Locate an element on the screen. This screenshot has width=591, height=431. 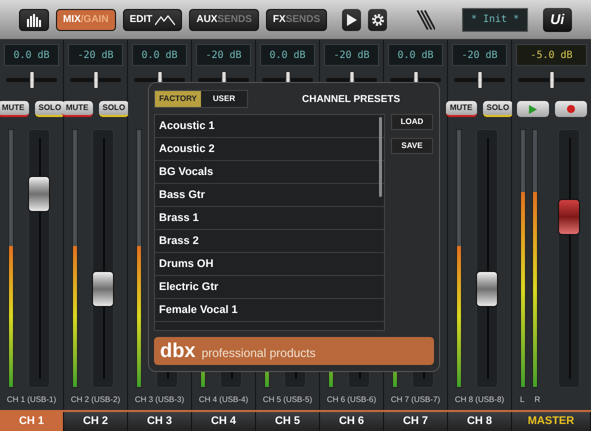
channel-tab: CH 7 is located at coordinates (416, 421).